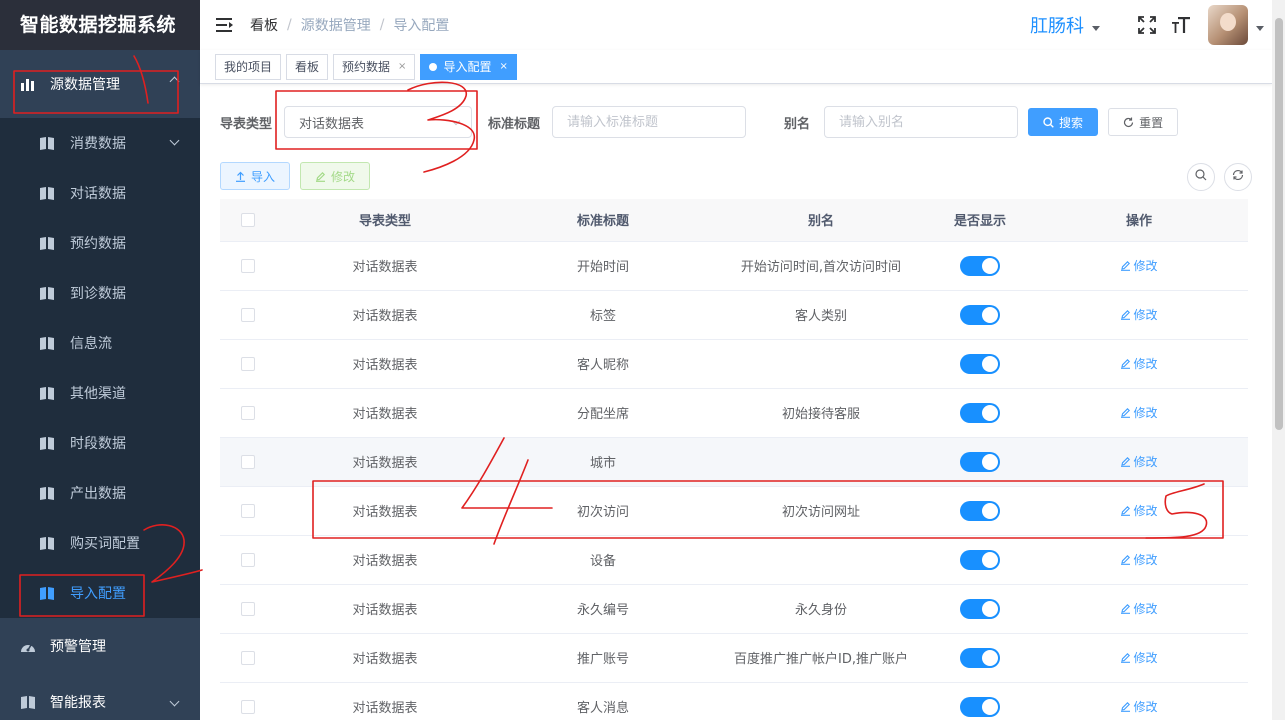 The image size is (1285, 720). Describe the element at coordinates (100, 393) in the screenshot. I see `sidebar-item-other-channels: 其他渠道` at that location.